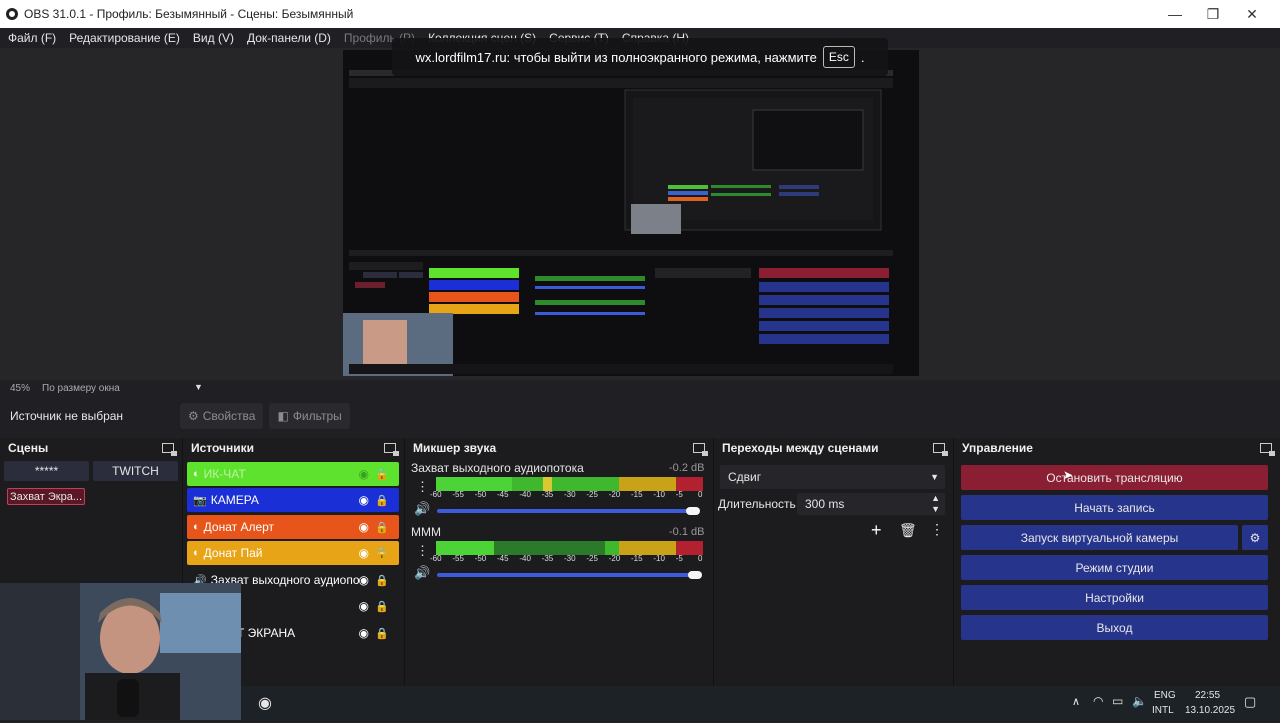 The image size is (1280, 723). I want to click on speaker-icon: 🔈, so click(1139, 701).